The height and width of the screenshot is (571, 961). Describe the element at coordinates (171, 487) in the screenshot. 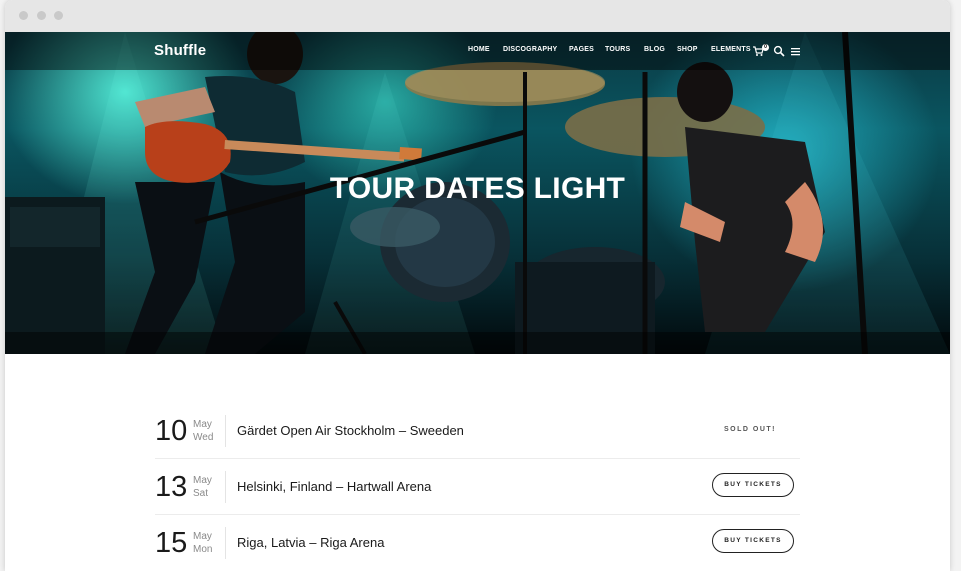

I see `tour-day: 13` at that location.